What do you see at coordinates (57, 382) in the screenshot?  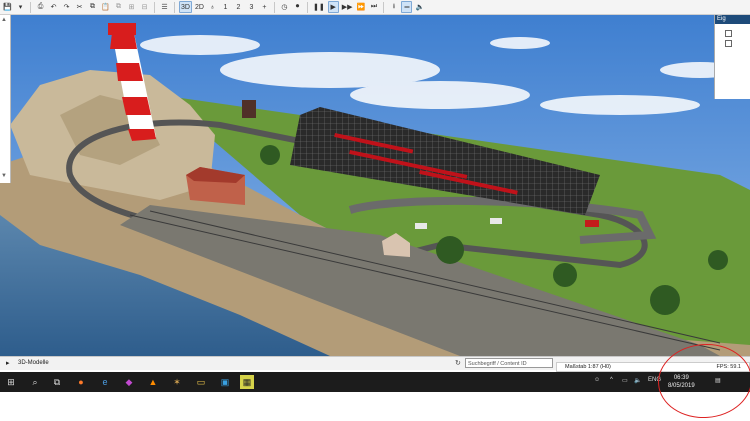 I see `task-view-icon: ⧉` at bounding box center [57, 382].